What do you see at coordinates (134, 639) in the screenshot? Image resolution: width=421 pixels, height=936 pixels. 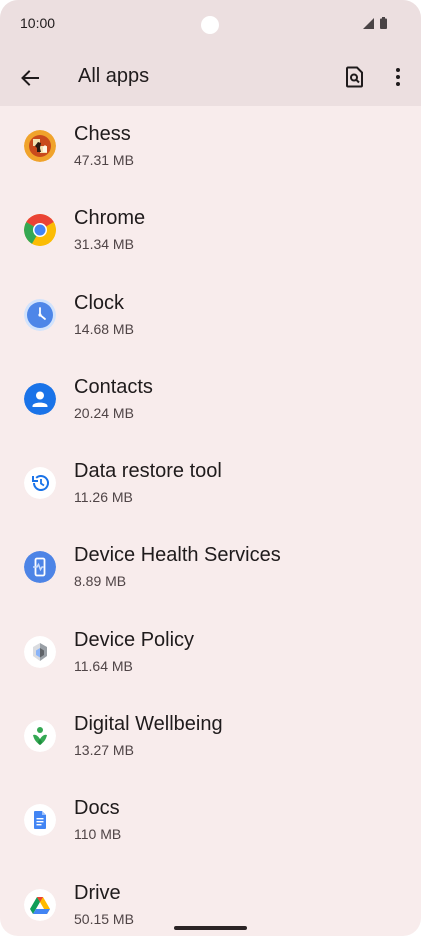 I see `app-name: Device Policy` at bounding box center [134, 639].